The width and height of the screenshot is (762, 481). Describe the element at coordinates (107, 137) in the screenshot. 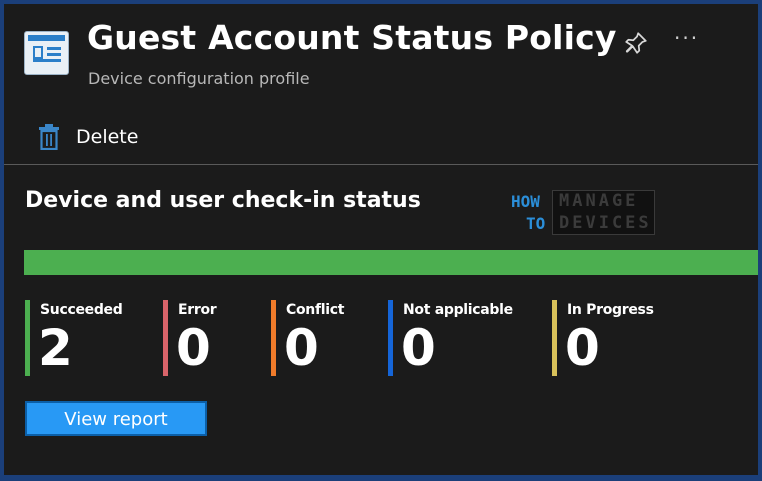

I see `delete-label: Delete` at that location.